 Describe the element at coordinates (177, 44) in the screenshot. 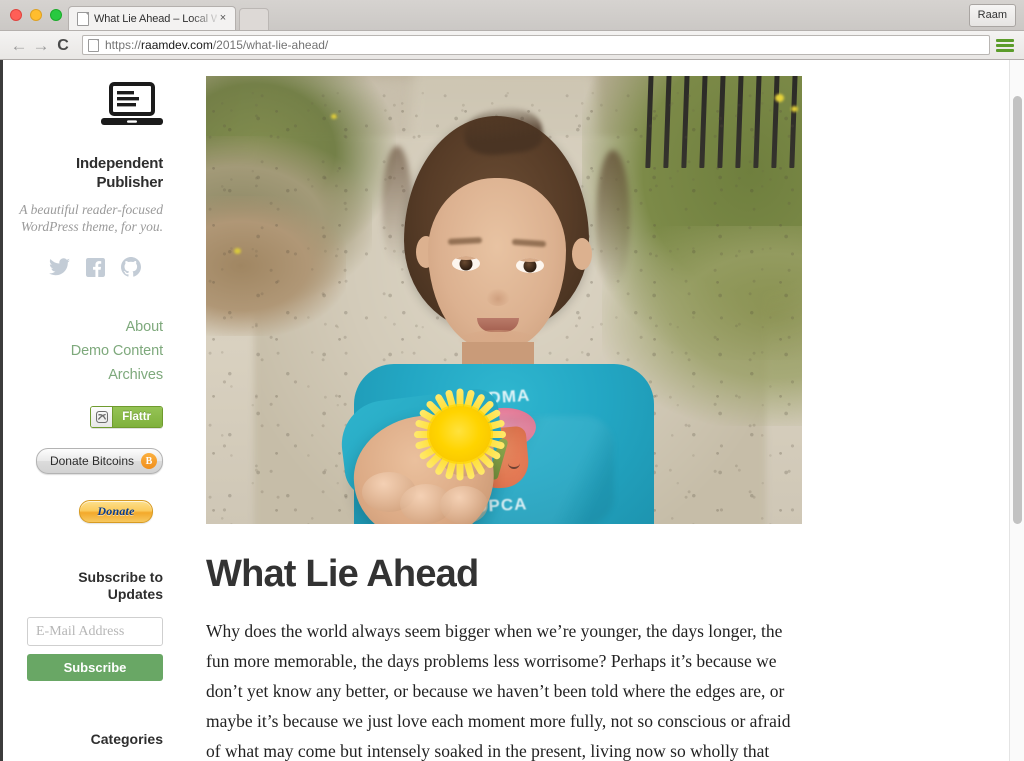

I see `url-host: raamdev.com` at that location.